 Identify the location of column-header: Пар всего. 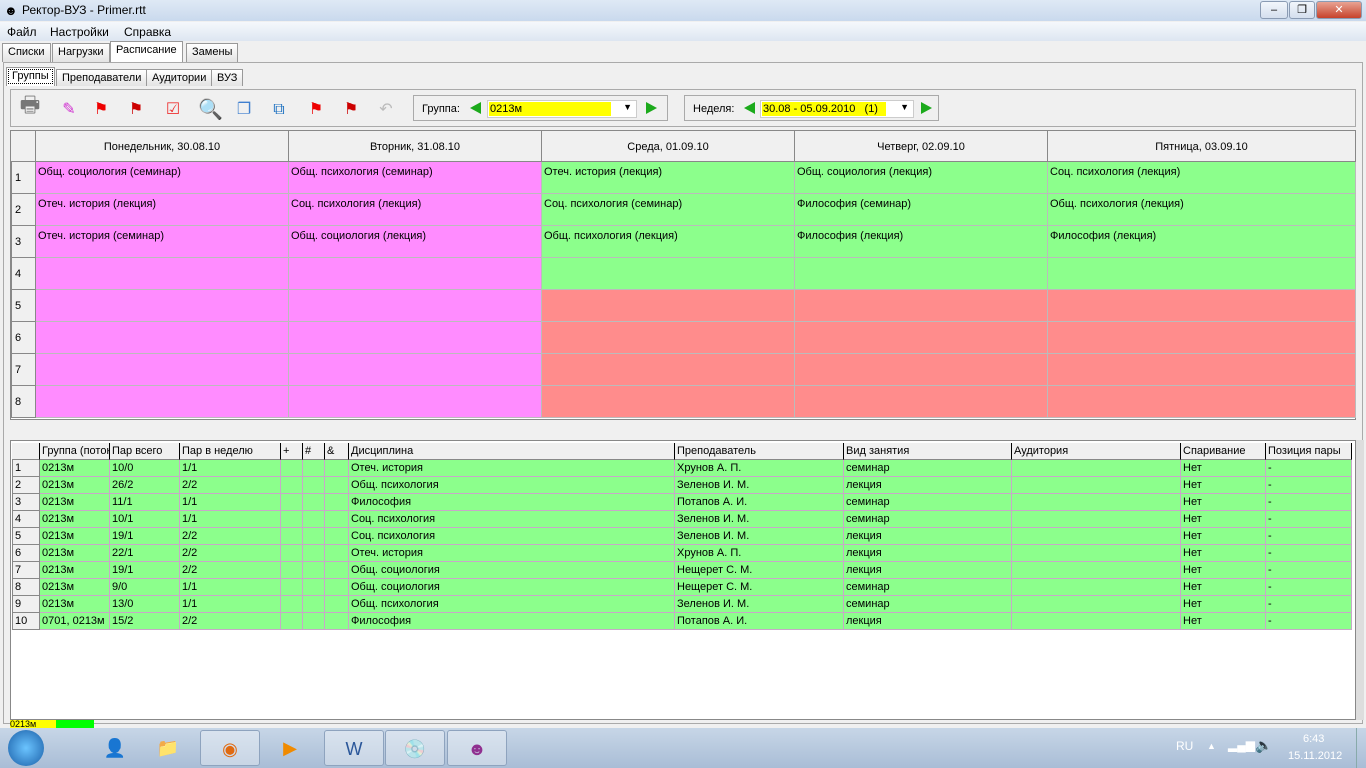
(145, 451).